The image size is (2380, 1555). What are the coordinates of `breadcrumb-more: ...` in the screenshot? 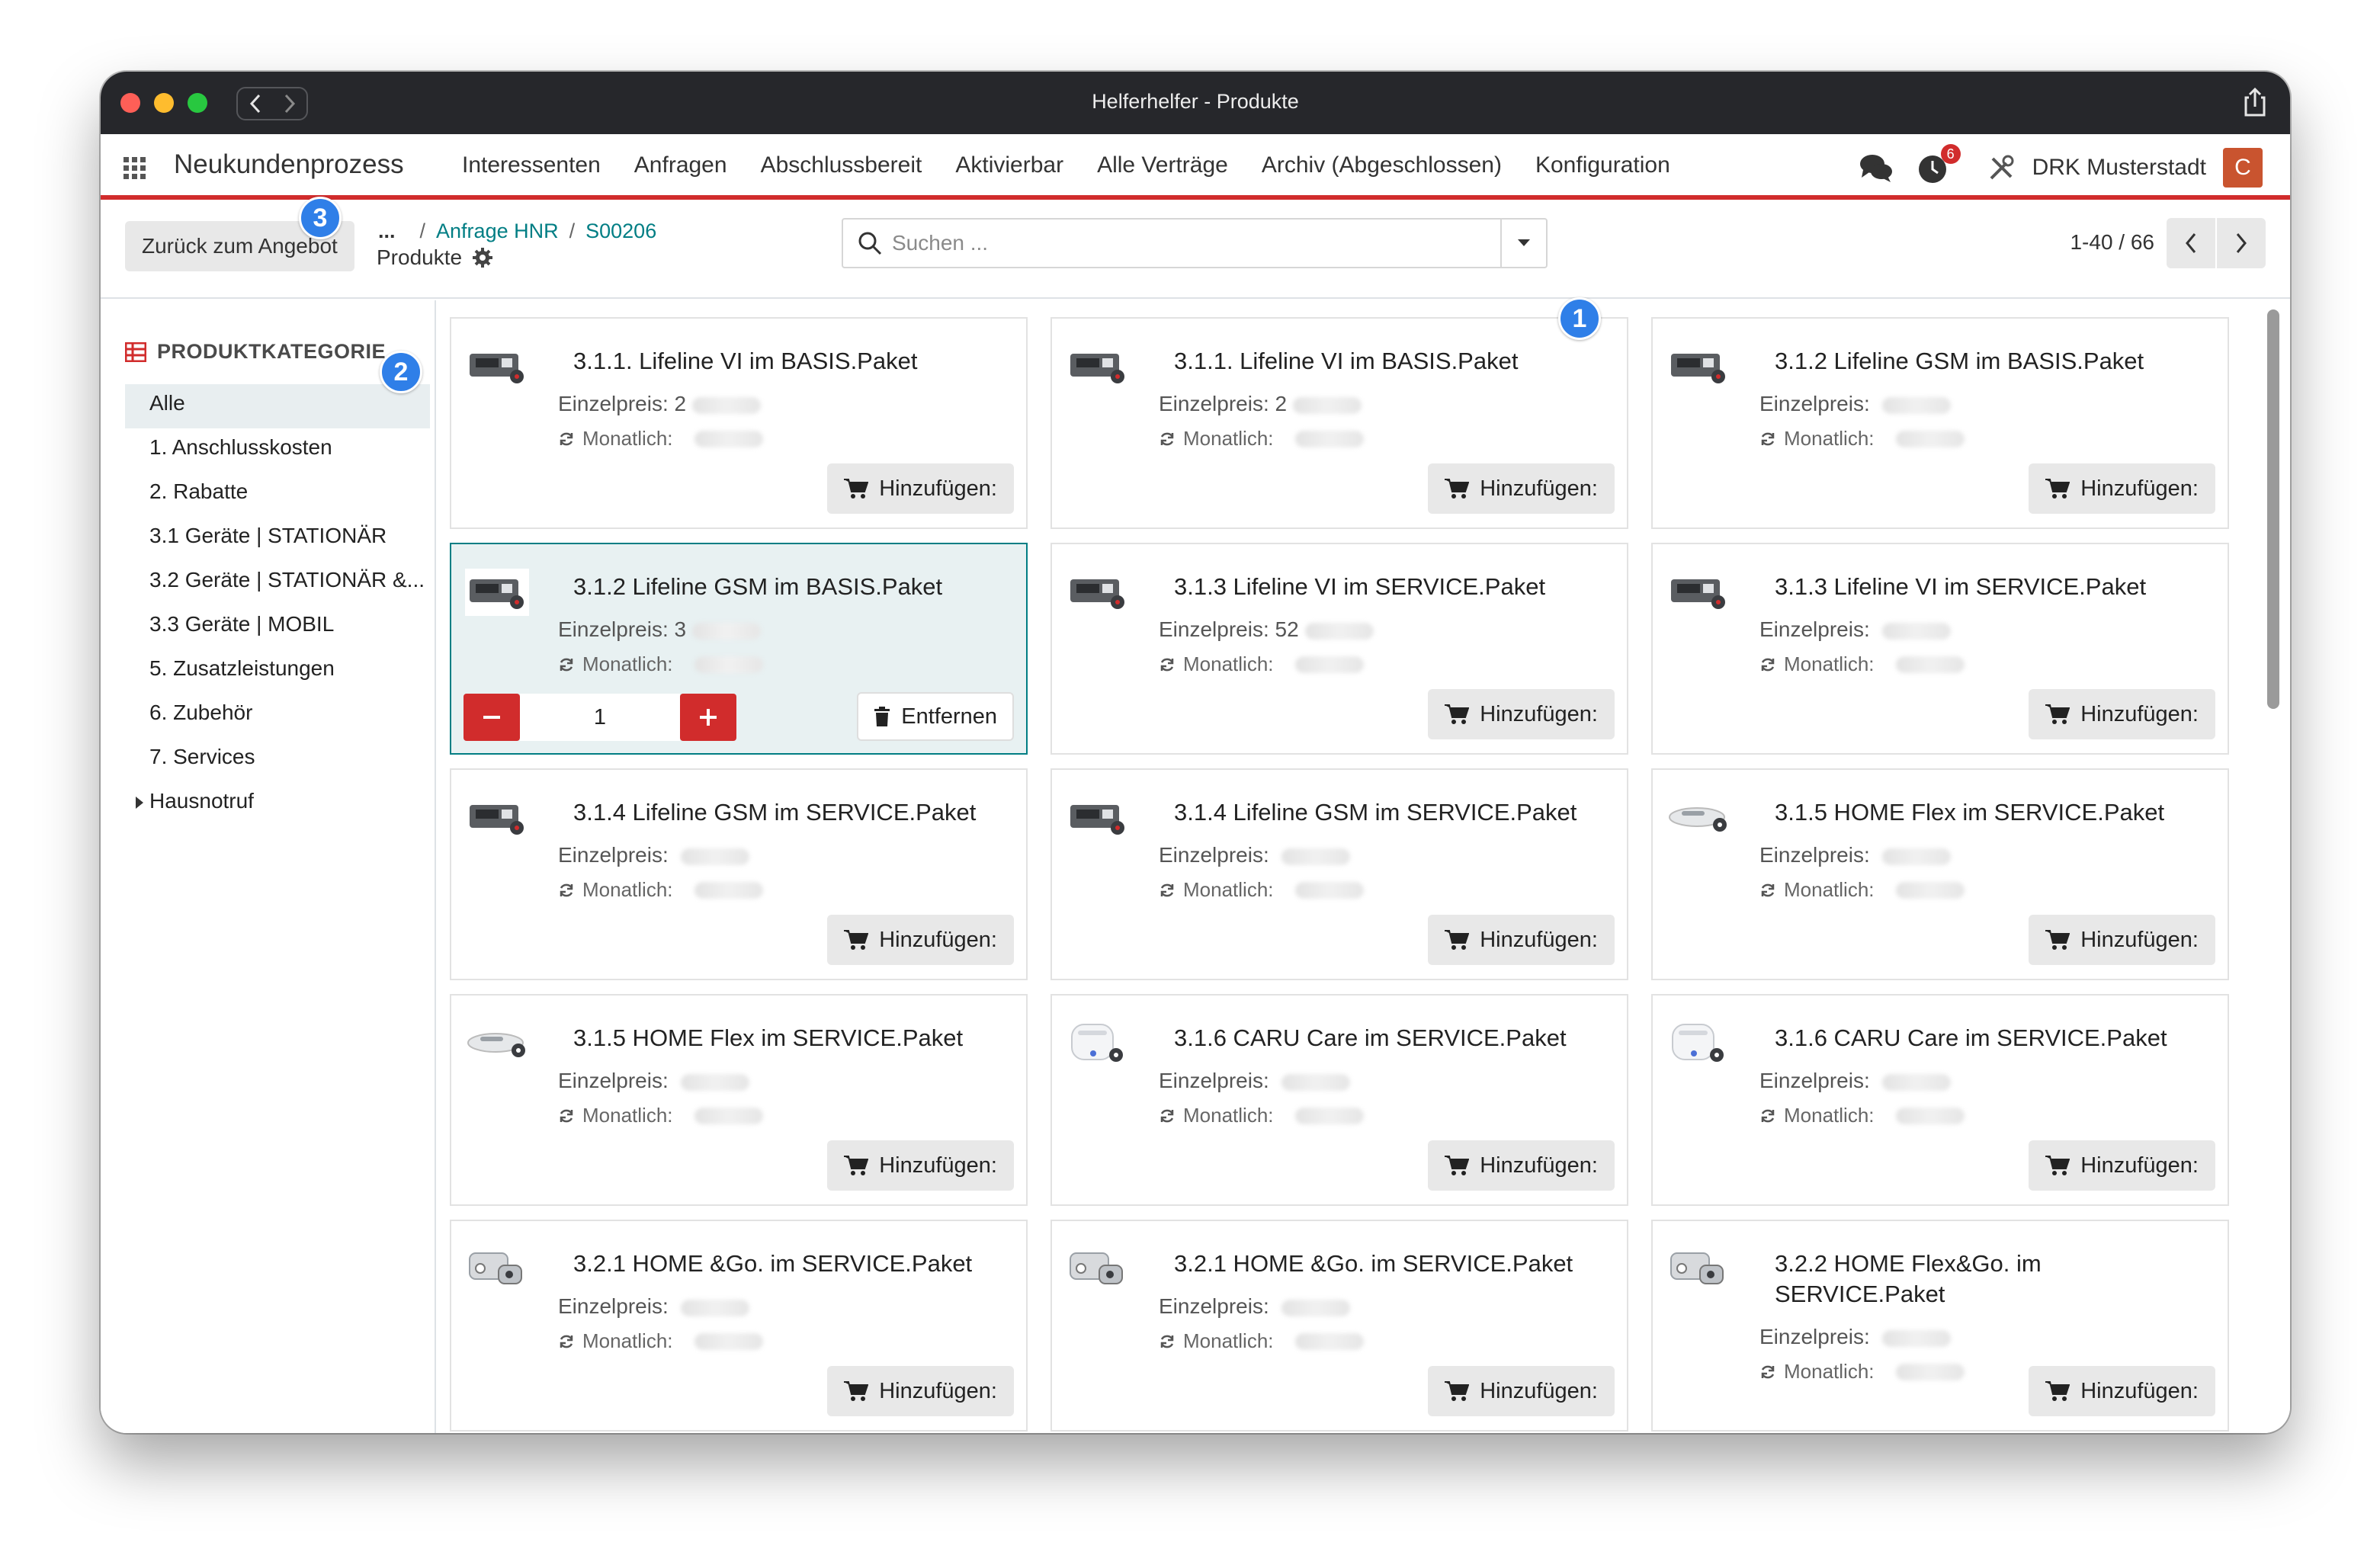 It's located at (387, 231).